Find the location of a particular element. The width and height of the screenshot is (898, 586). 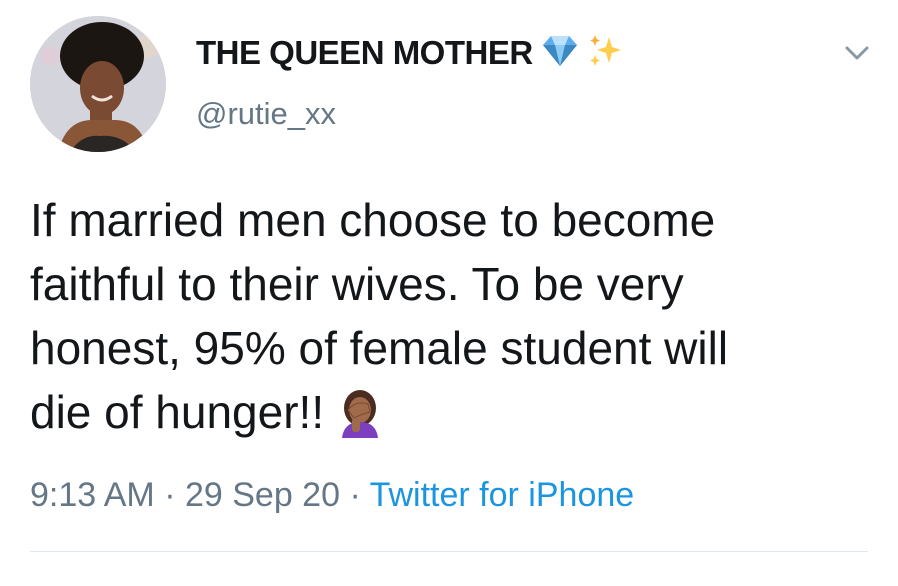

sparkles-icon is located at coordinates (605, 53).